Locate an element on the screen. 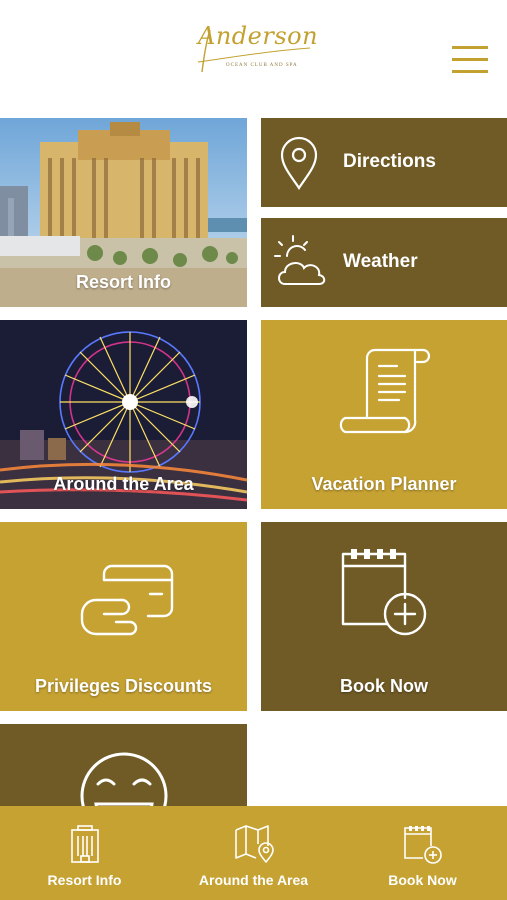  tile-book-now: Book Now is located at coordinates (384, 616).